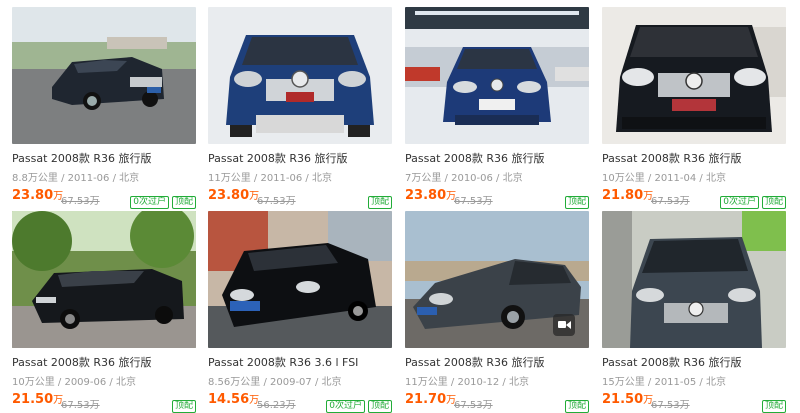  I want to click on price-value: 21.70, so click(426, 399).